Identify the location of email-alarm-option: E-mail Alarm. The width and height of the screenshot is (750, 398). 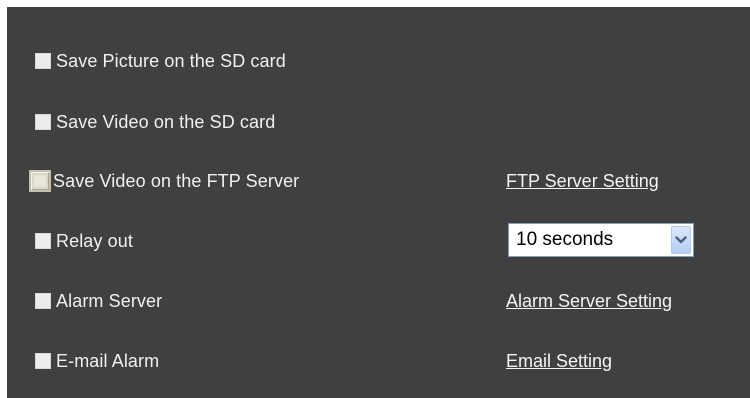
(97, 361).